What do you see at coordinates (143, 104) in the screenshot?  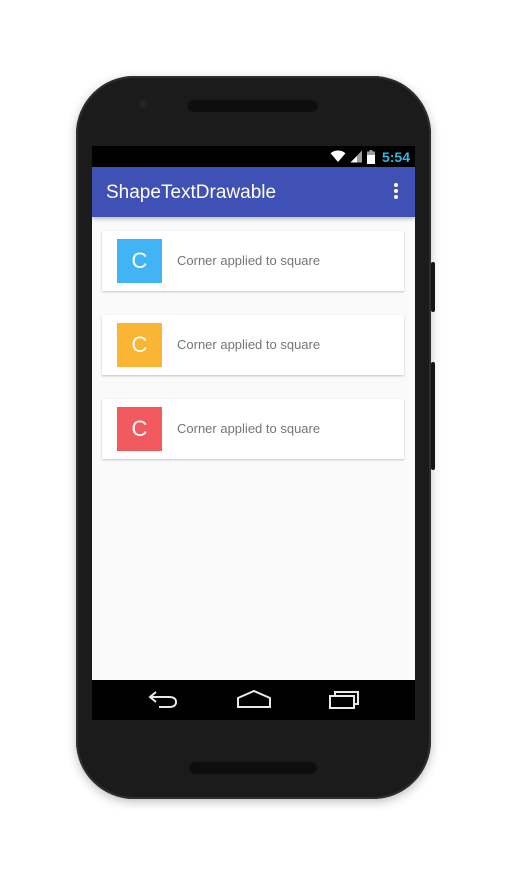 I see `front-camera` at bounding box center [143, 104].